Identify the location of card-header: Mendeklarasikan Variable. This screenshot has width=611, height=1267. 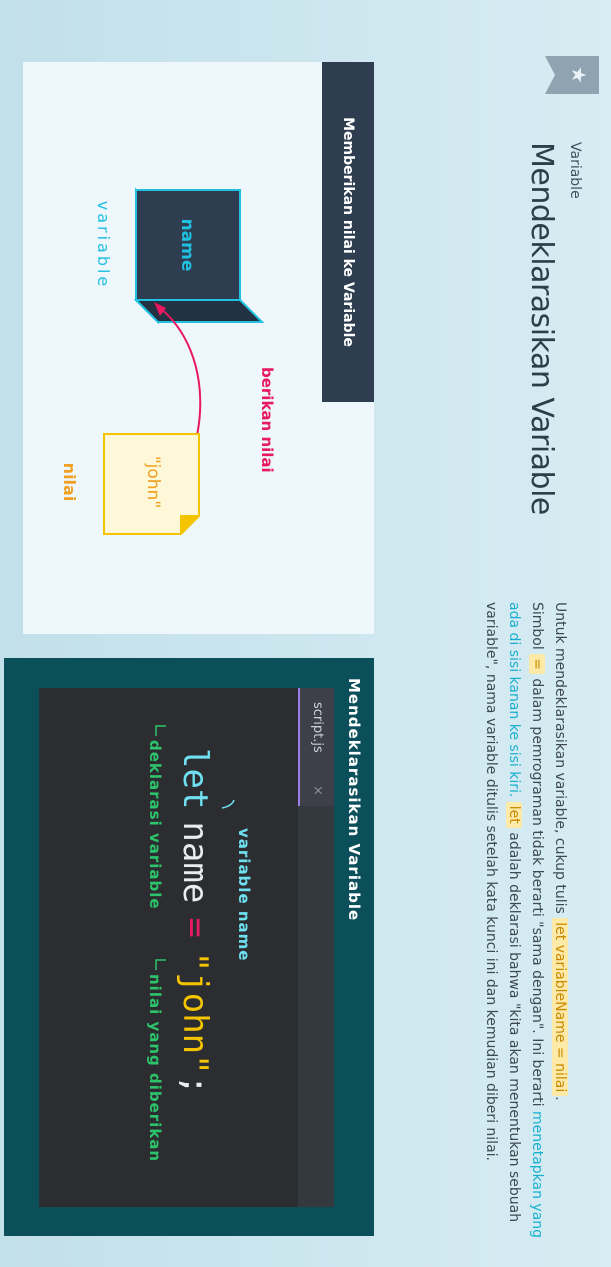
(354, 800).